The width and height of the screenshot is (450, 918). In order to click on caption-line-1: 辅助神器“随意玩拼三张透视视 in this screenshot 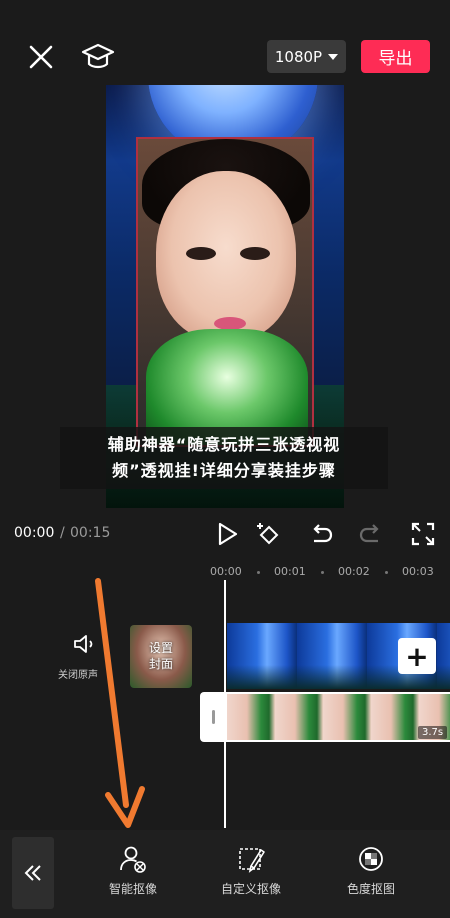, I will do `click(224, 444)`.